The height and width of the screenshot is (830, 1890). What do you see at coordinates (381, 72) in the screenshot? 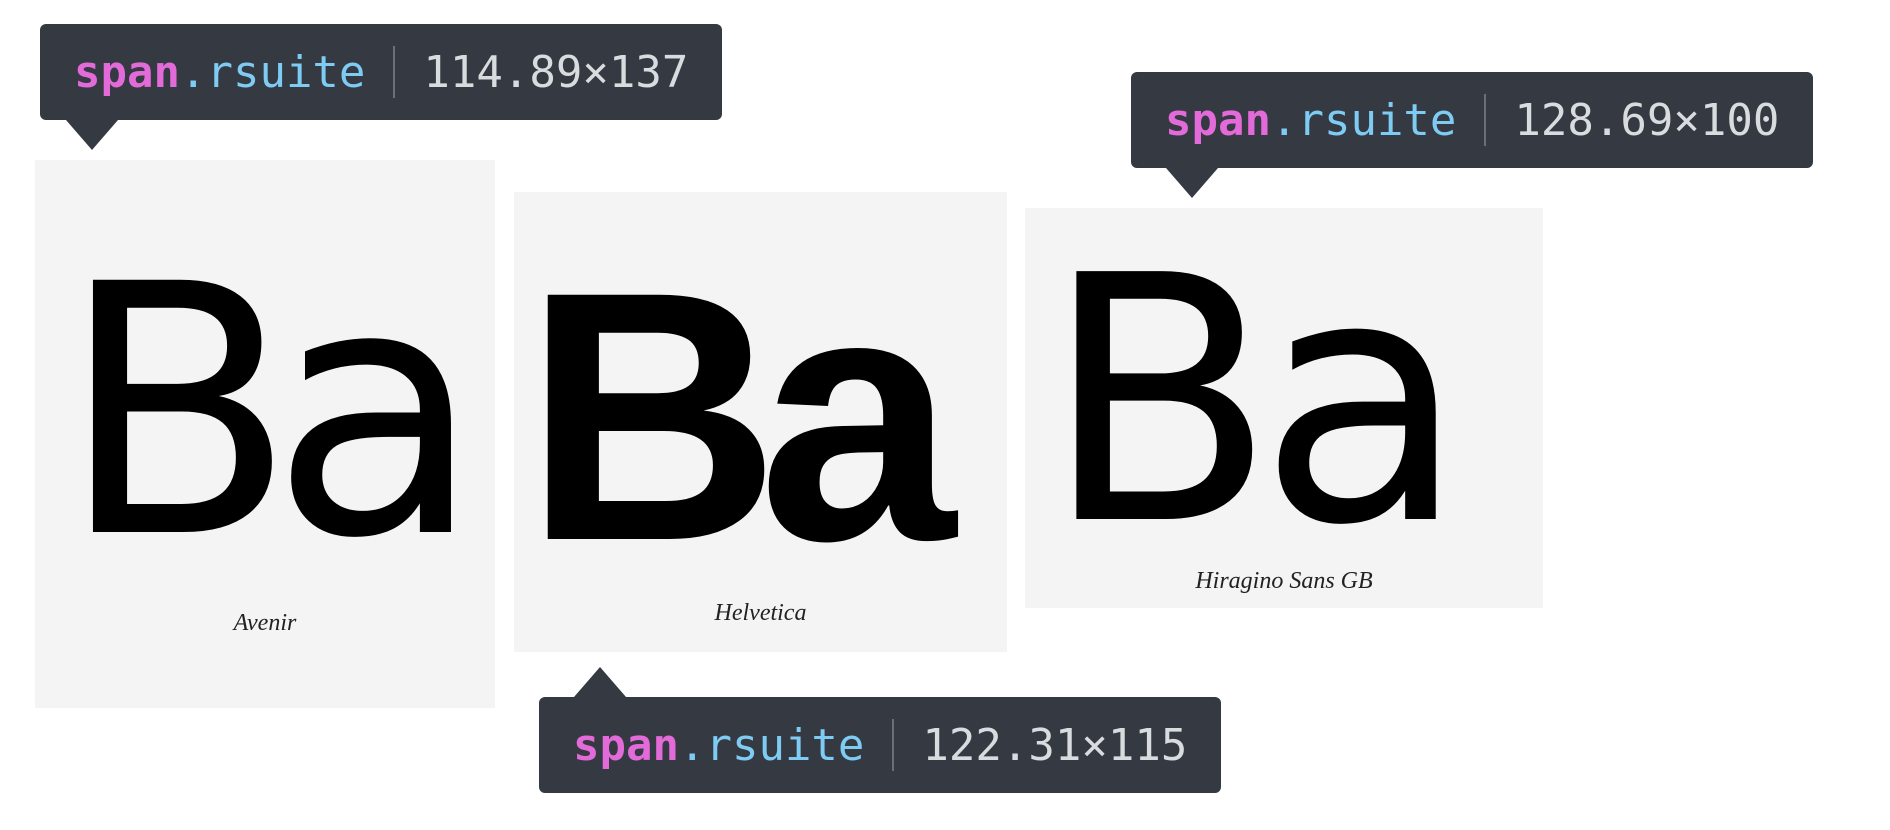
I see `inspector-tooltip: span. rsuite 114.89×137` at bounding box center [381, 72].